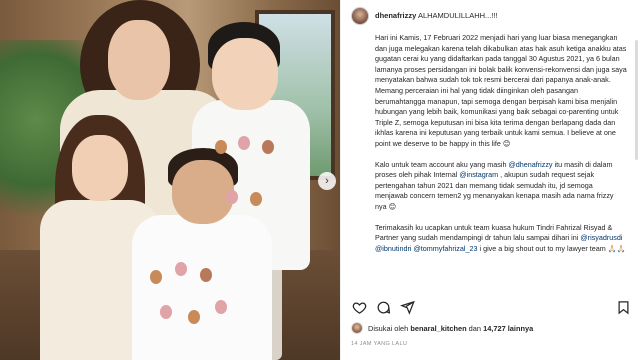 This screenshot has height=360, width=640. I want to click on carousel-next-button: ›, so click(327, 181).